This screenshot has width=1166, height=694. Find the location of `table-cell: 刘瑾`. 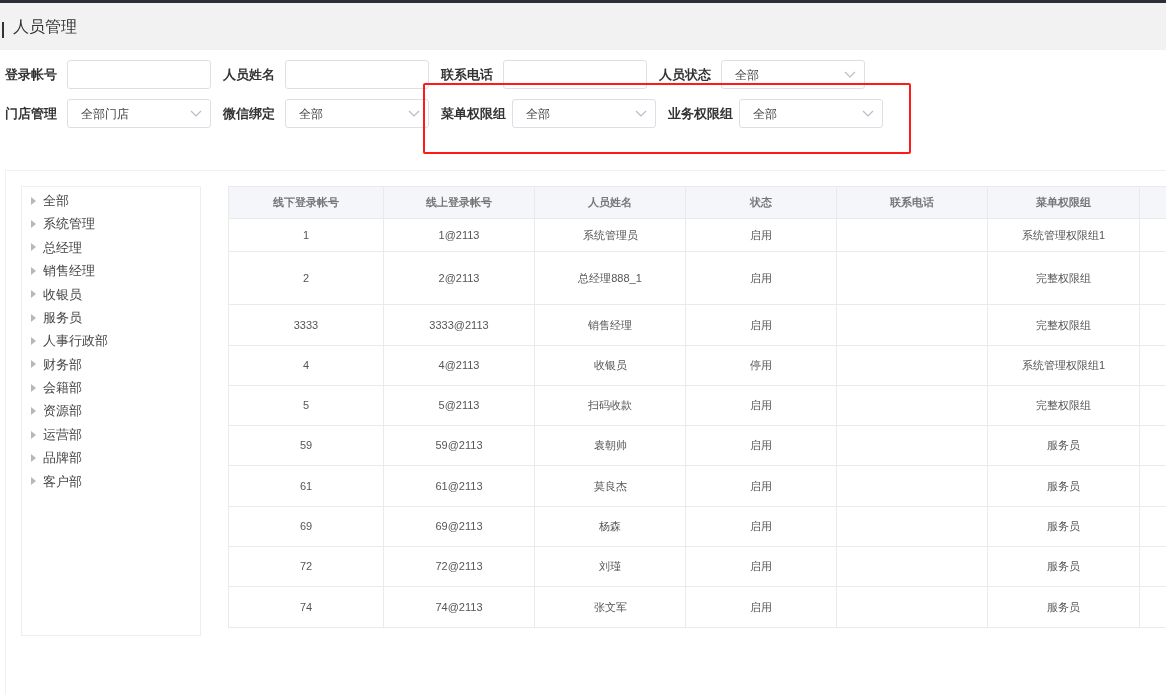

table-cell: 刘瑾 is located at coordinates (610, 566).